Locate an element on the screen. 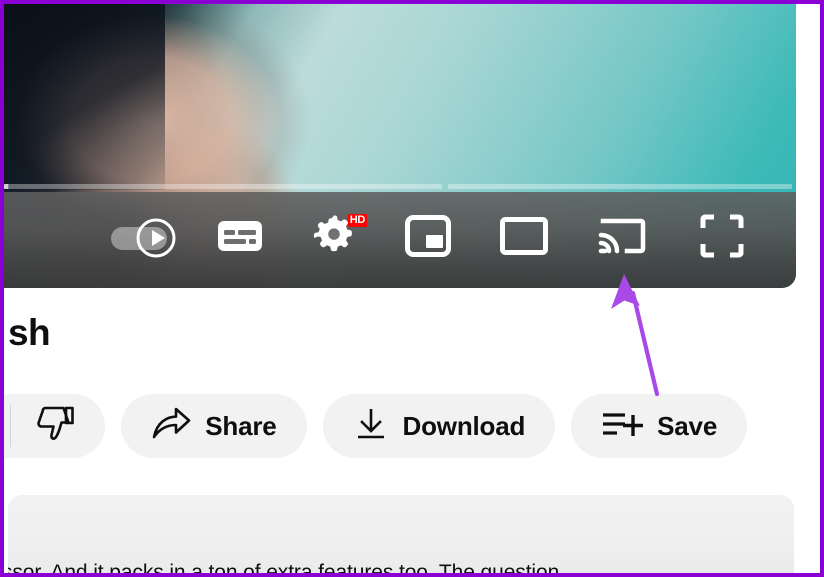 Image resolution: width=824 pixels, height=577 pixels. save-button: Save is located at coordinates (659, 426).